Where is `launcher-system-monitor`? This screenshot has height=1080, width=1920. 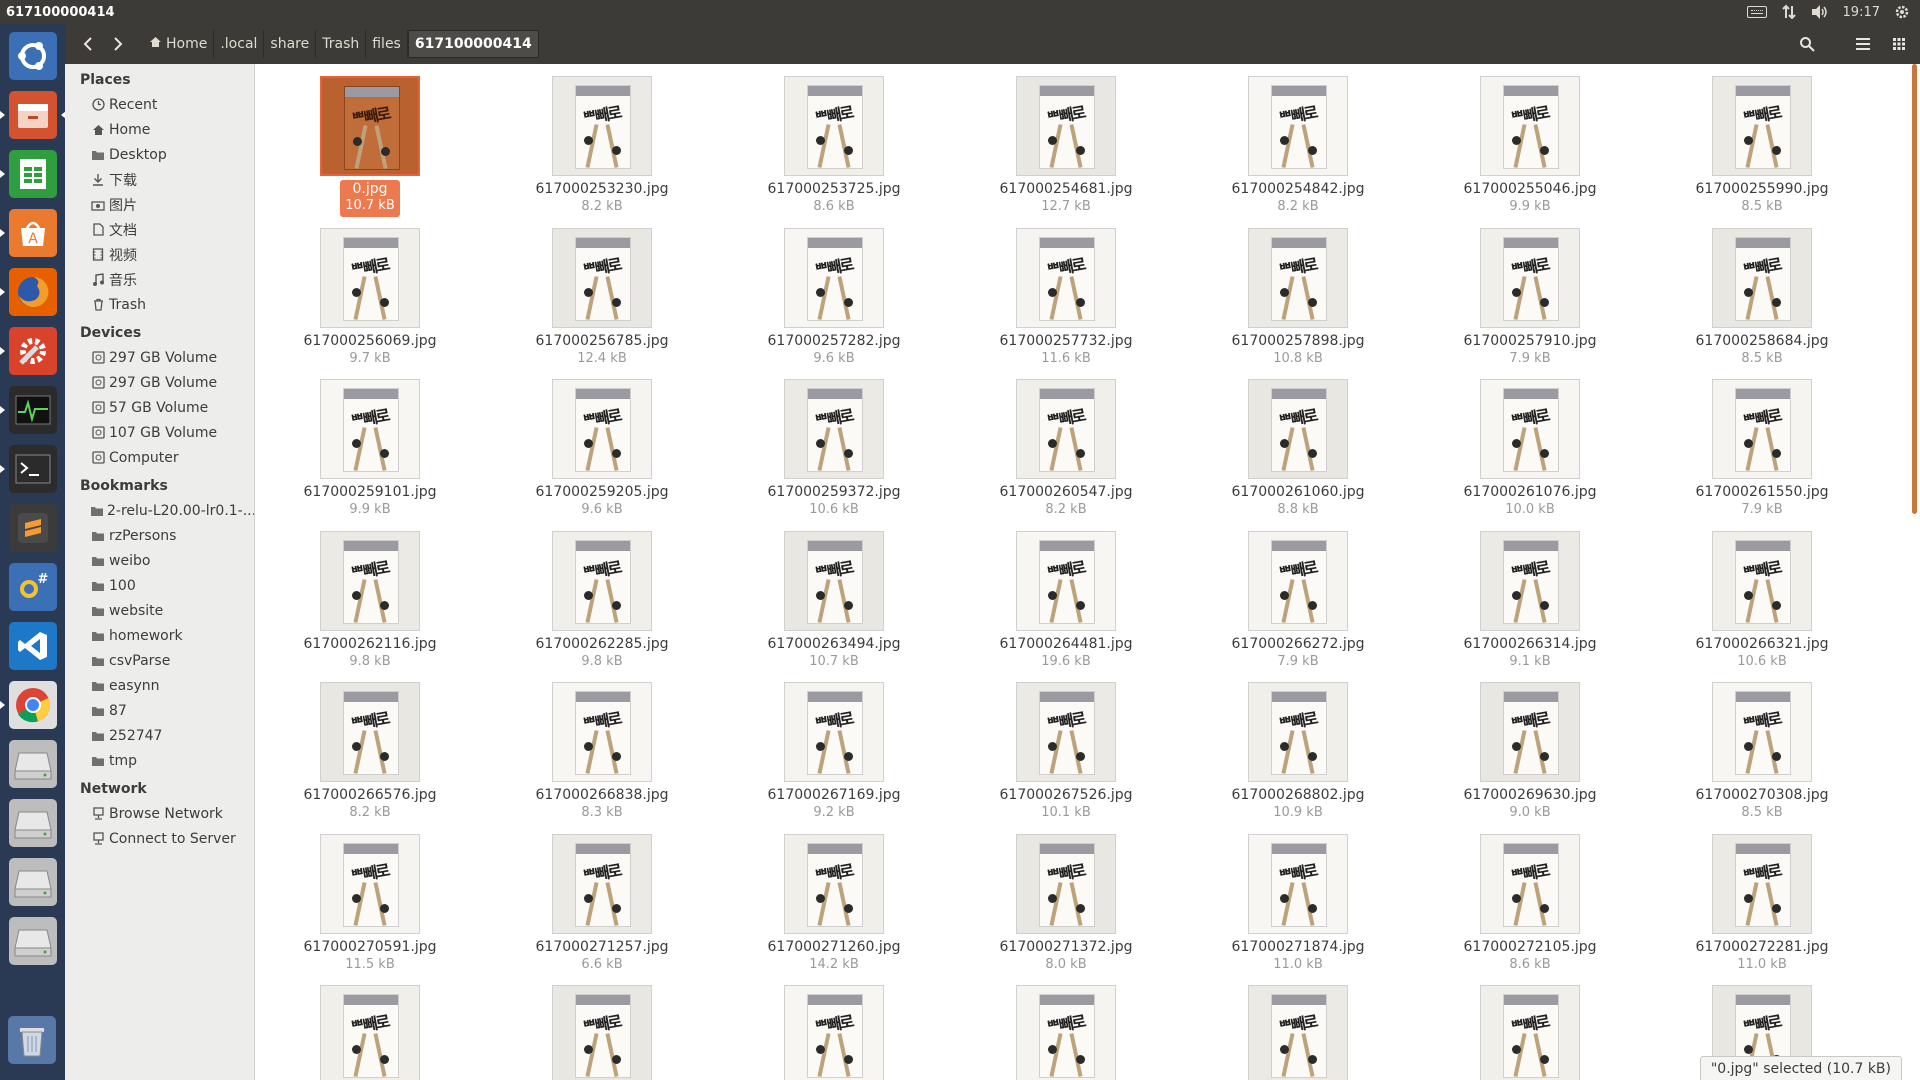
launcher-system-monitor is located at coordinates (30, 410).